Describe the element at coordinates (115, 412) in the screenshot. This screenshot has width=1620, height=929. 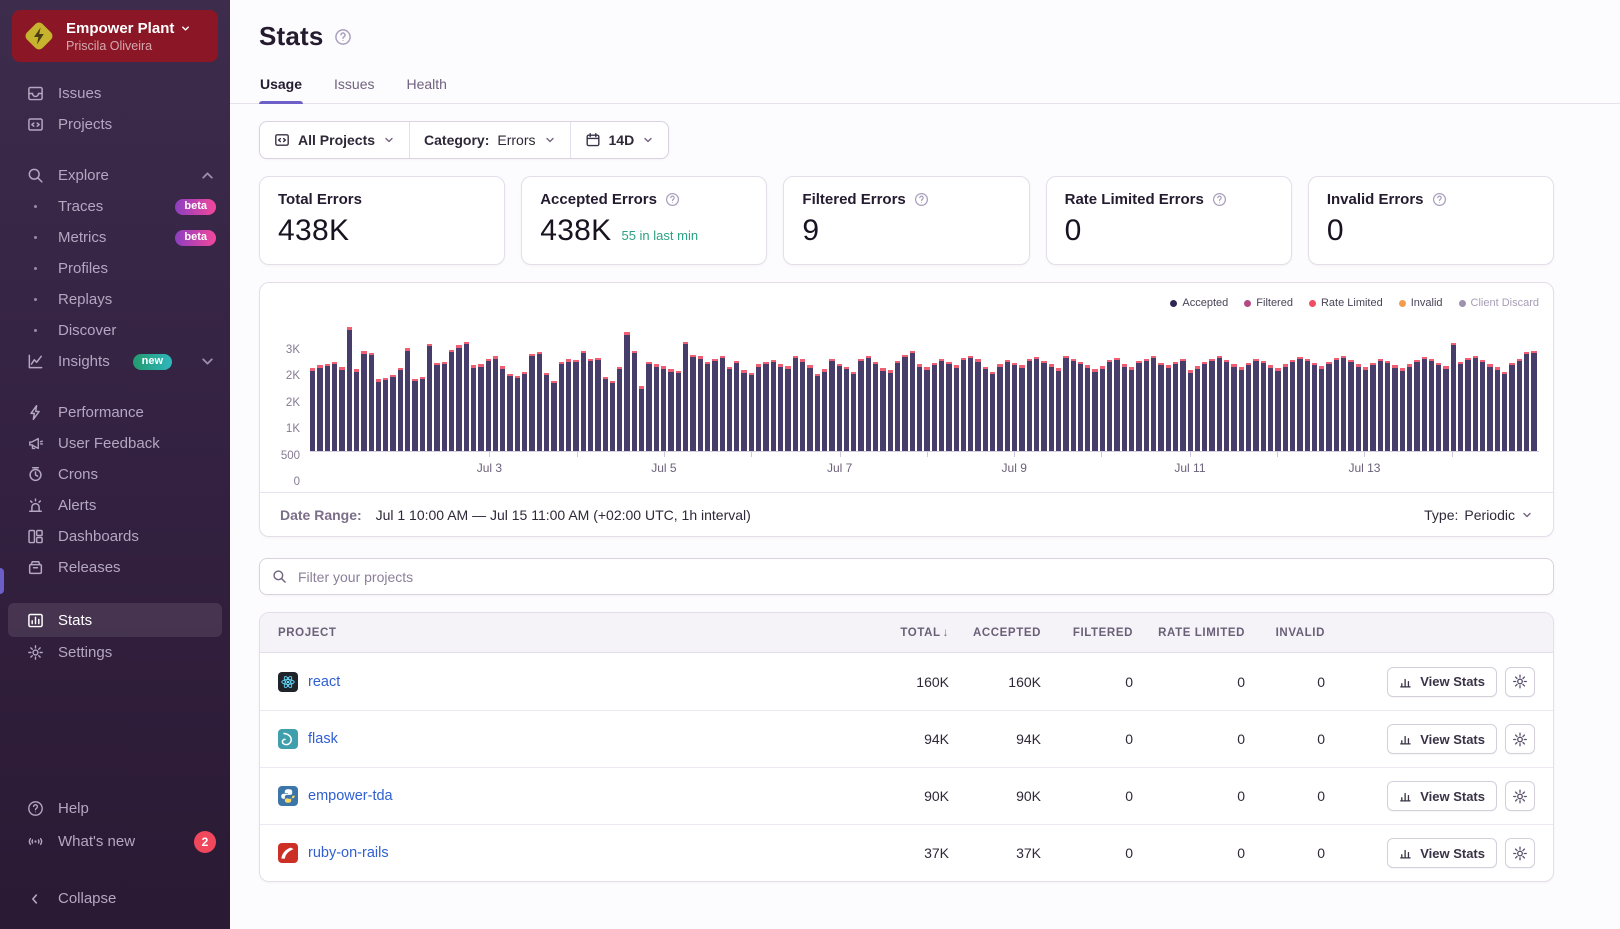
I see `sidebar-item-performance: Performance` at that location.